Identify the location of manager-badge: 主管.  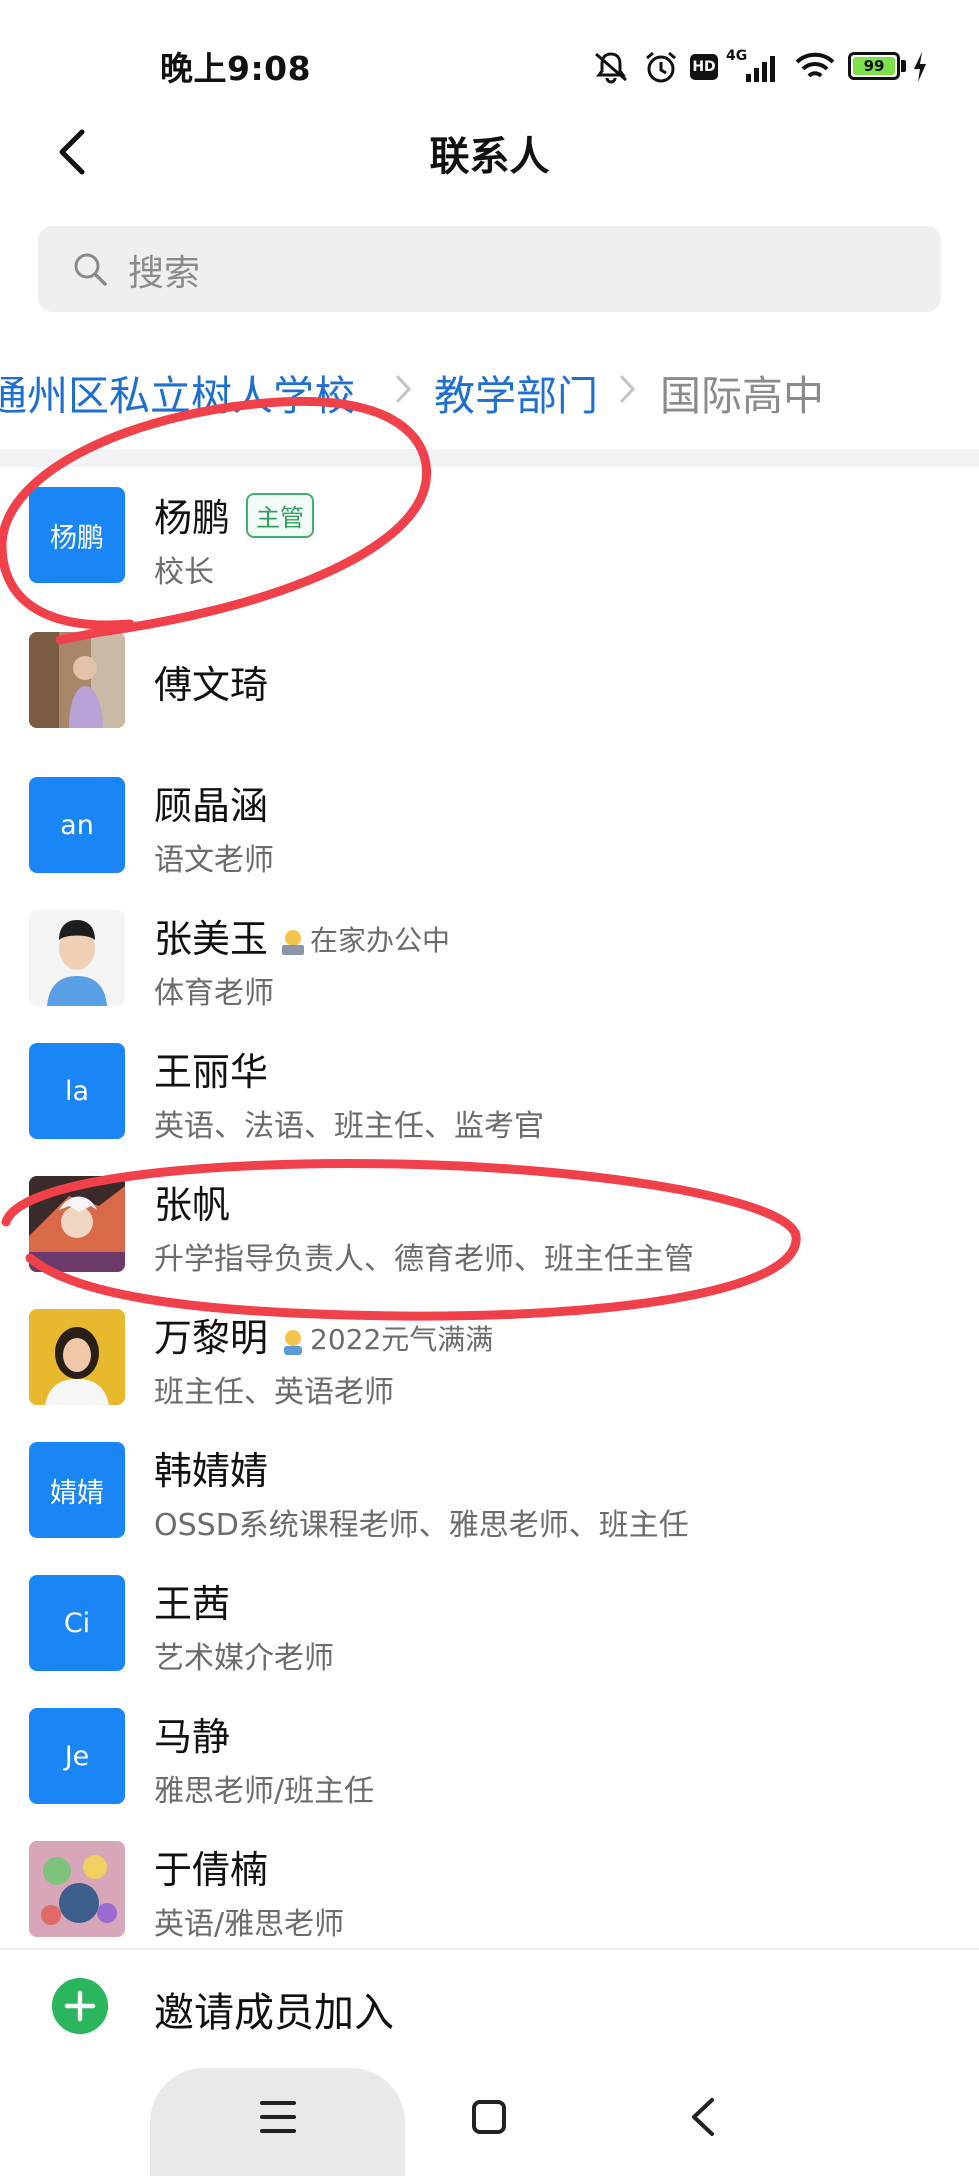
(280, 515).